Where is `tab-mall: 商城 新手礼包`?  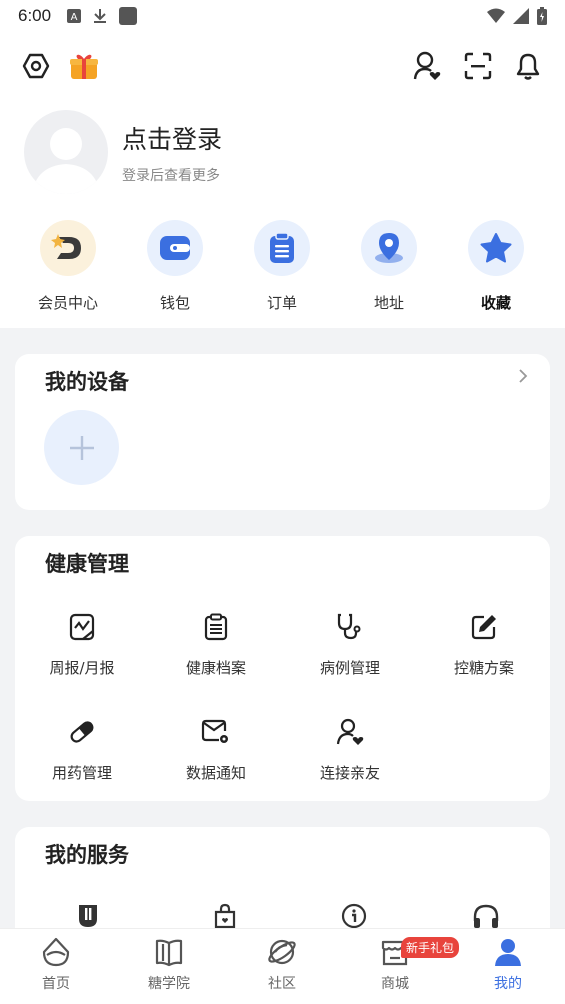 tab-mall: 商城 新手礼包 is located at coordinates (399, 965).